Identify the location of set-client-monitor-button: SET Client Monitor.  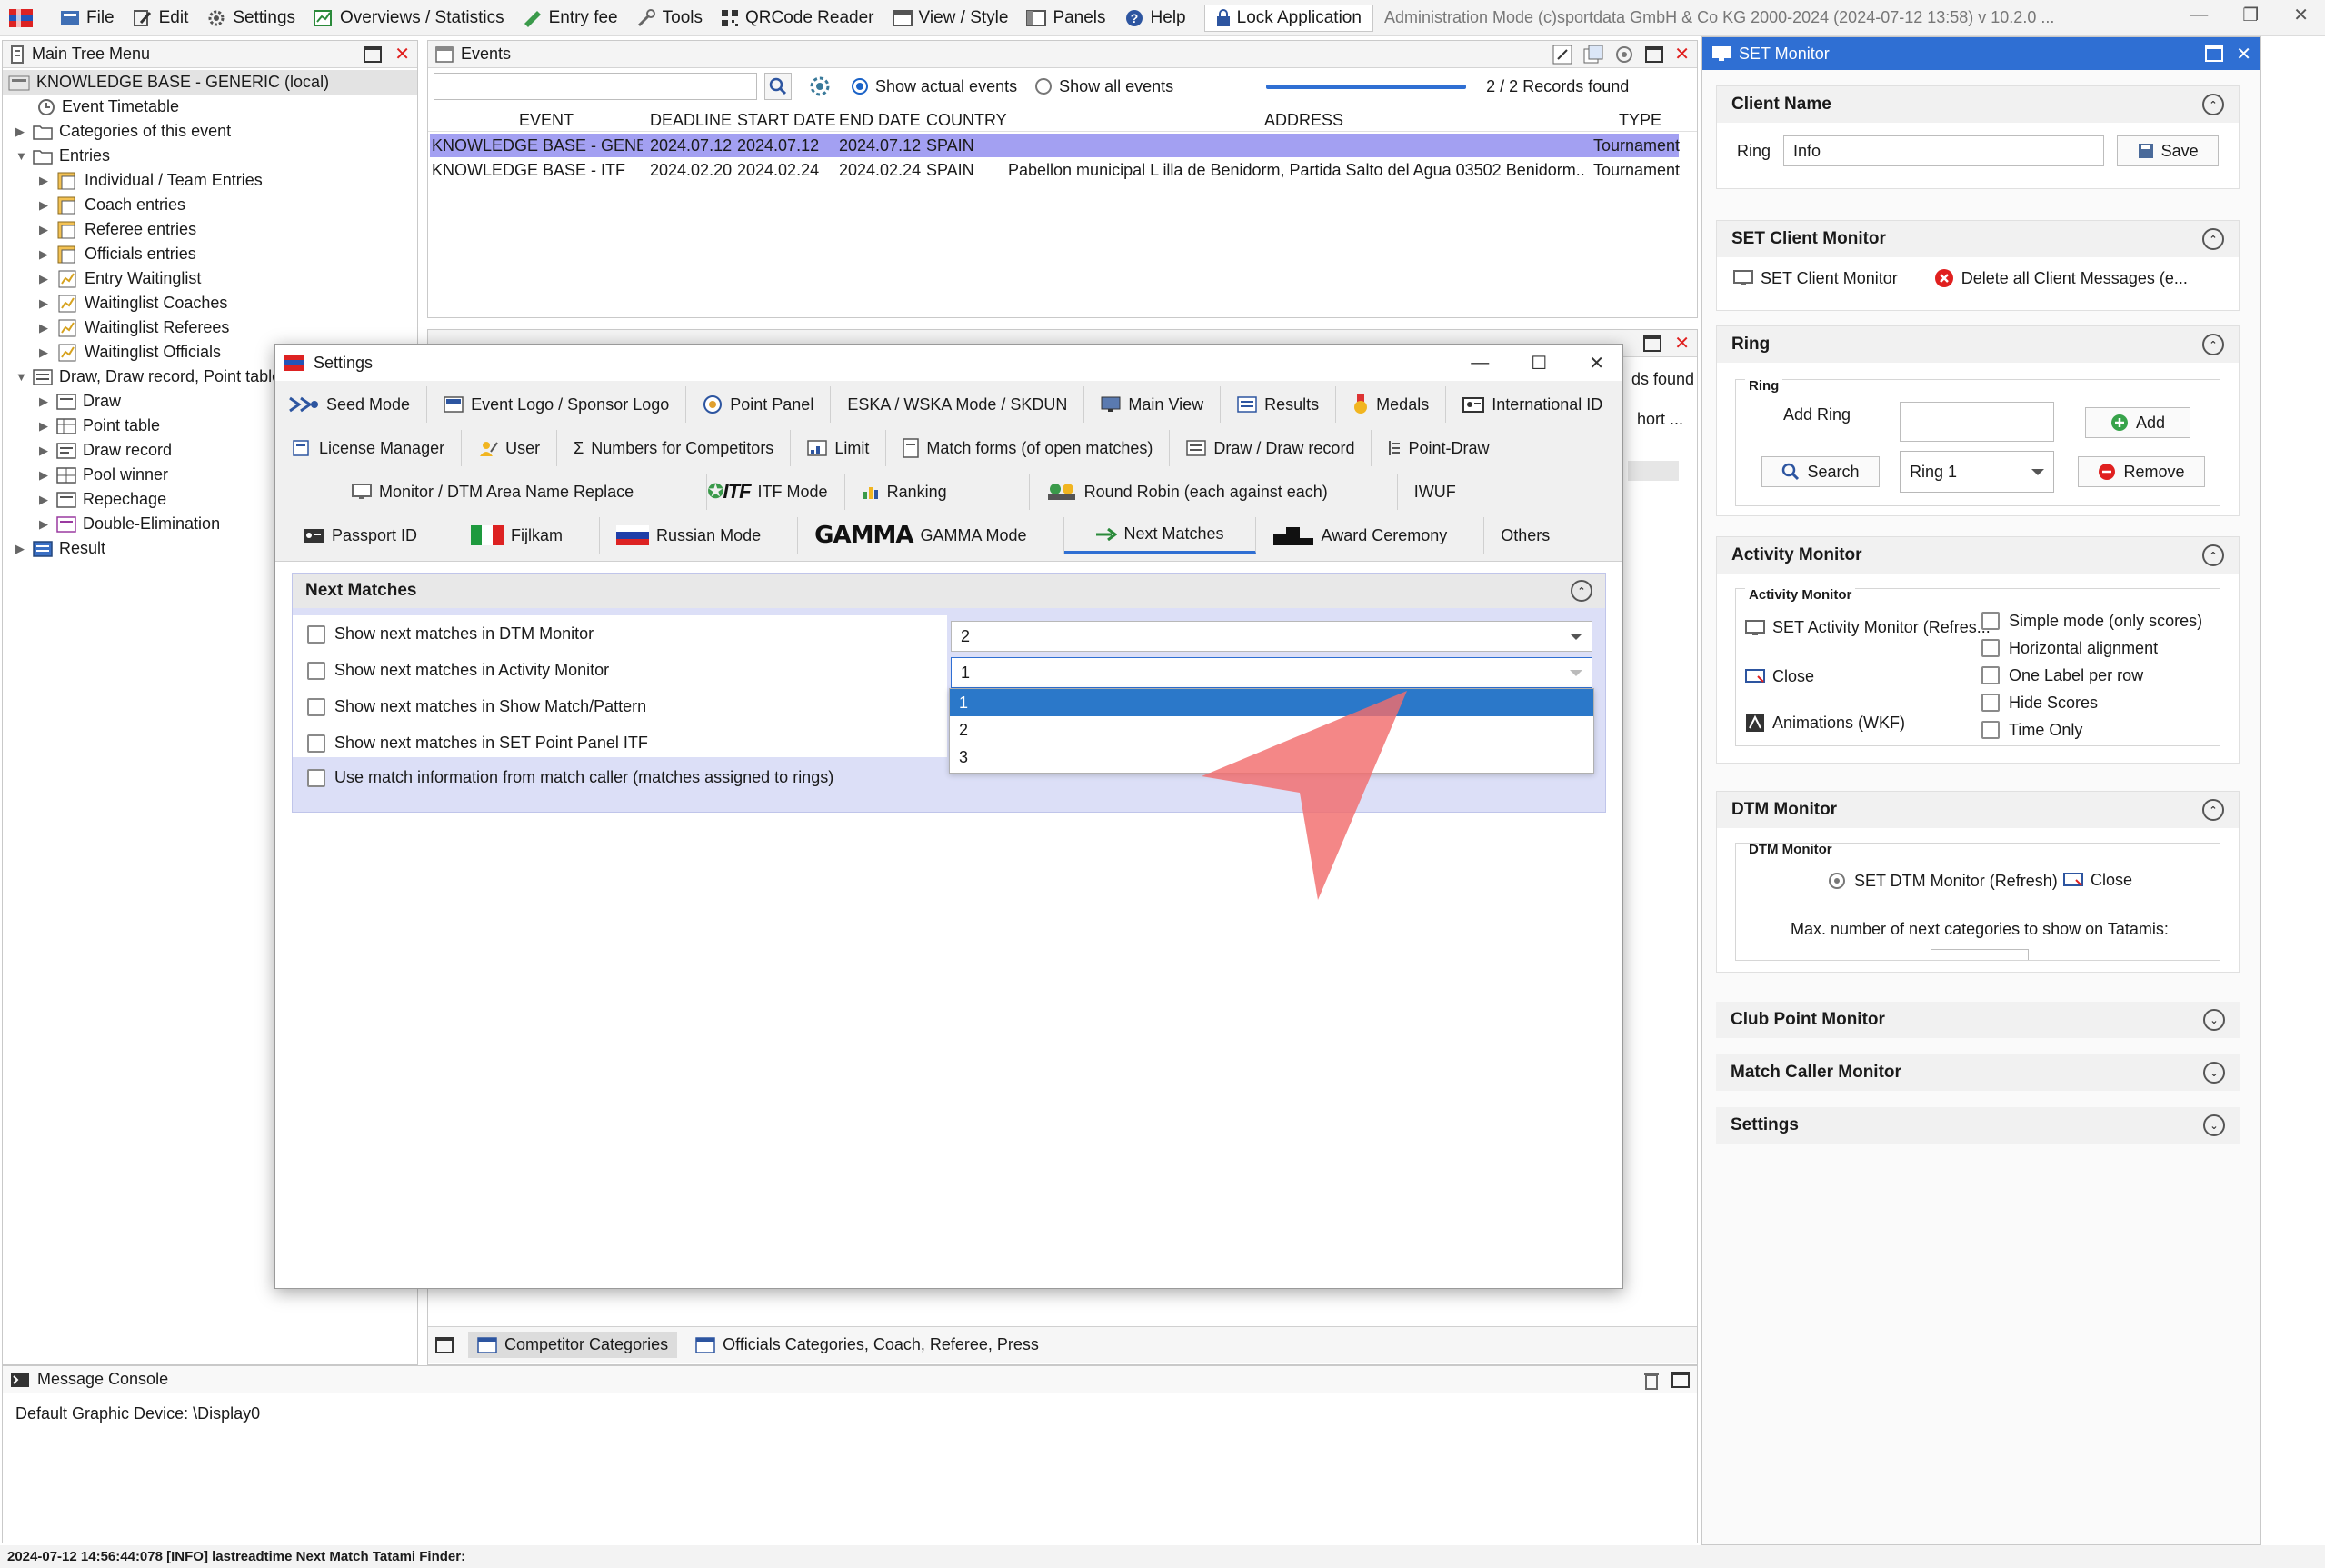
(1815, 278).